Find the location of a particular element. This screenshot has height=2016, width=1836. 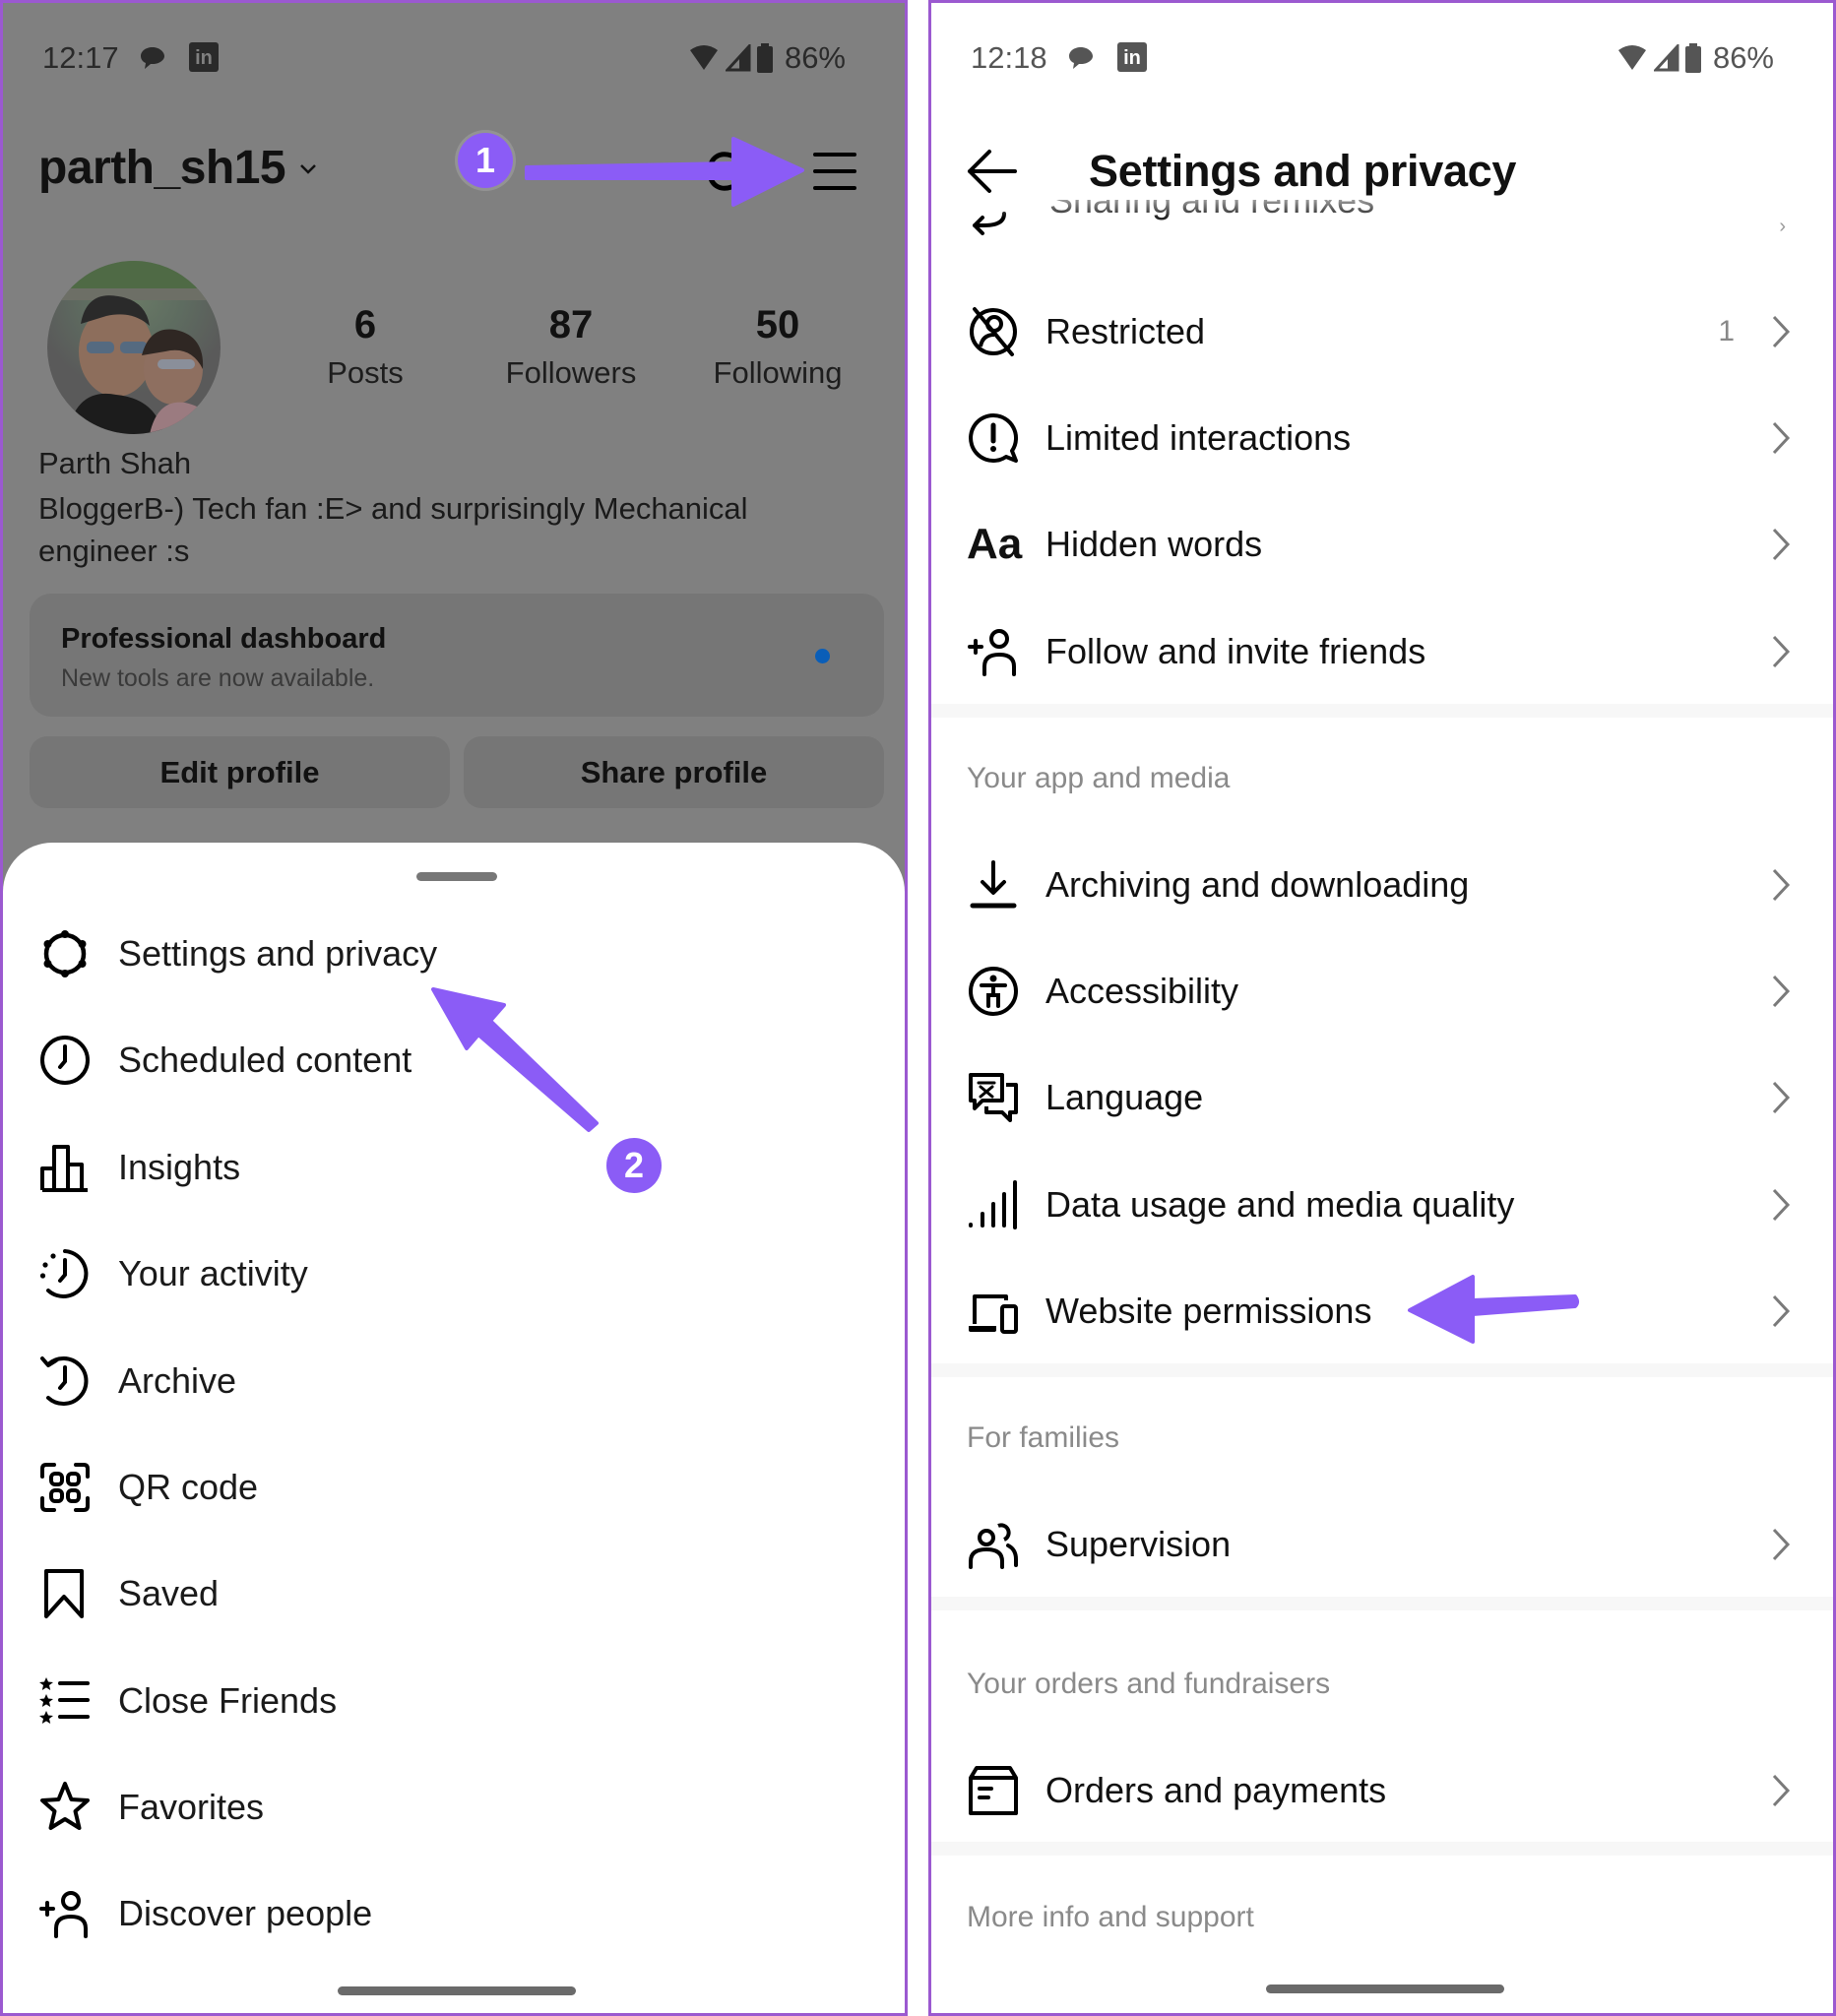

settings-item-follow-and-invite: Follow and invite friends is located at coordinates (1382, 651).